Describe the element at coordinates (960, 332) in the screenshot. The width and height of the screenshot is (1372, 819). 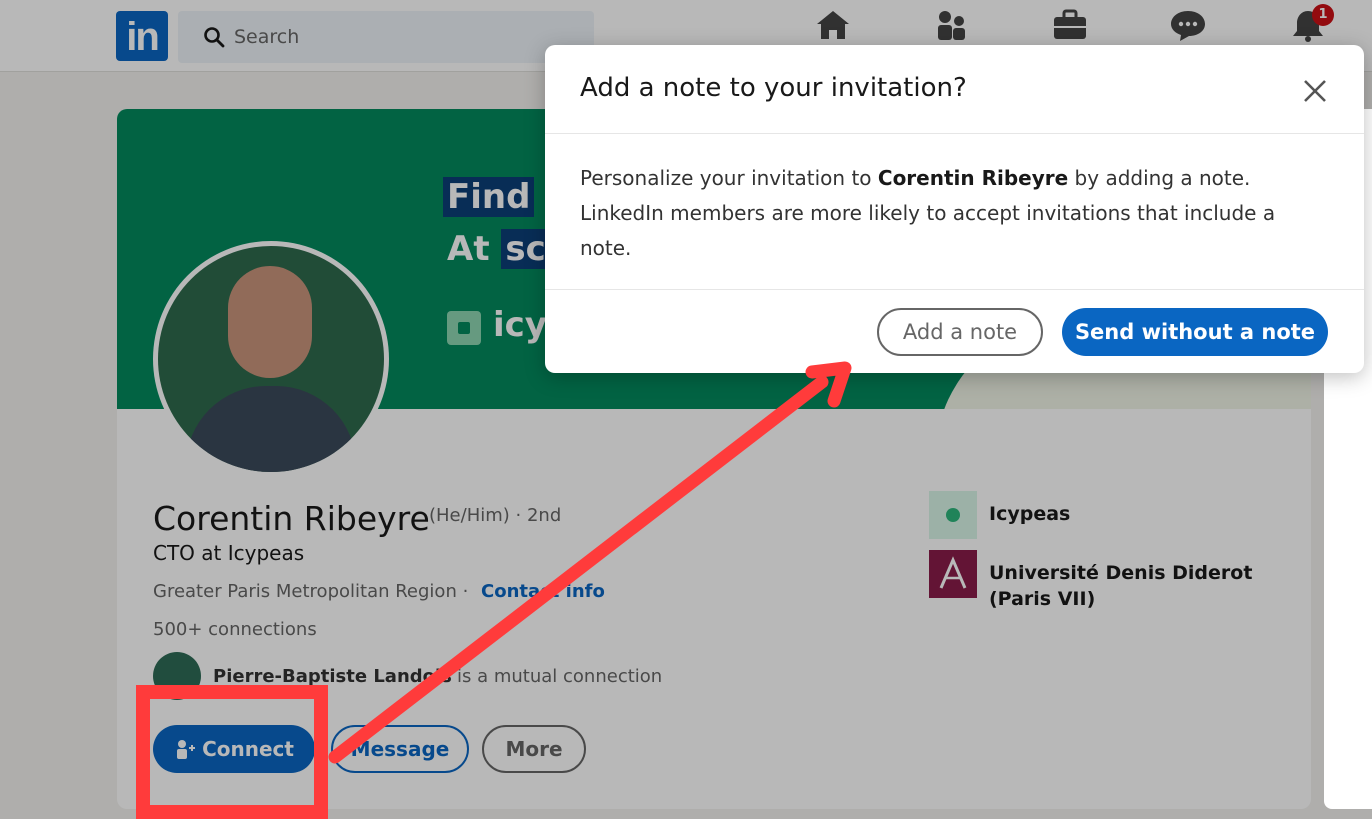
I see `add-note-button: Add a note` at that location.